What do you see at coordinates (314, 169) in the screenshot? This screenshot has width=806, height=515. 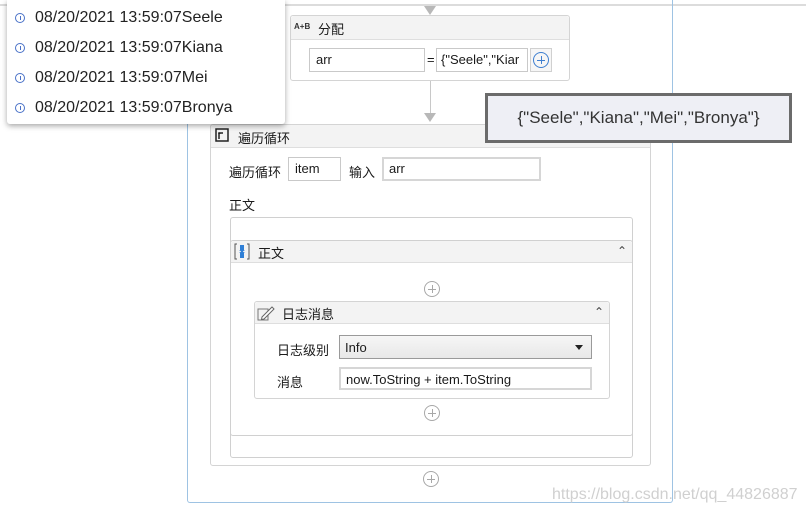 I see `foreach-item-input: item` at bounding box center [314, 169].